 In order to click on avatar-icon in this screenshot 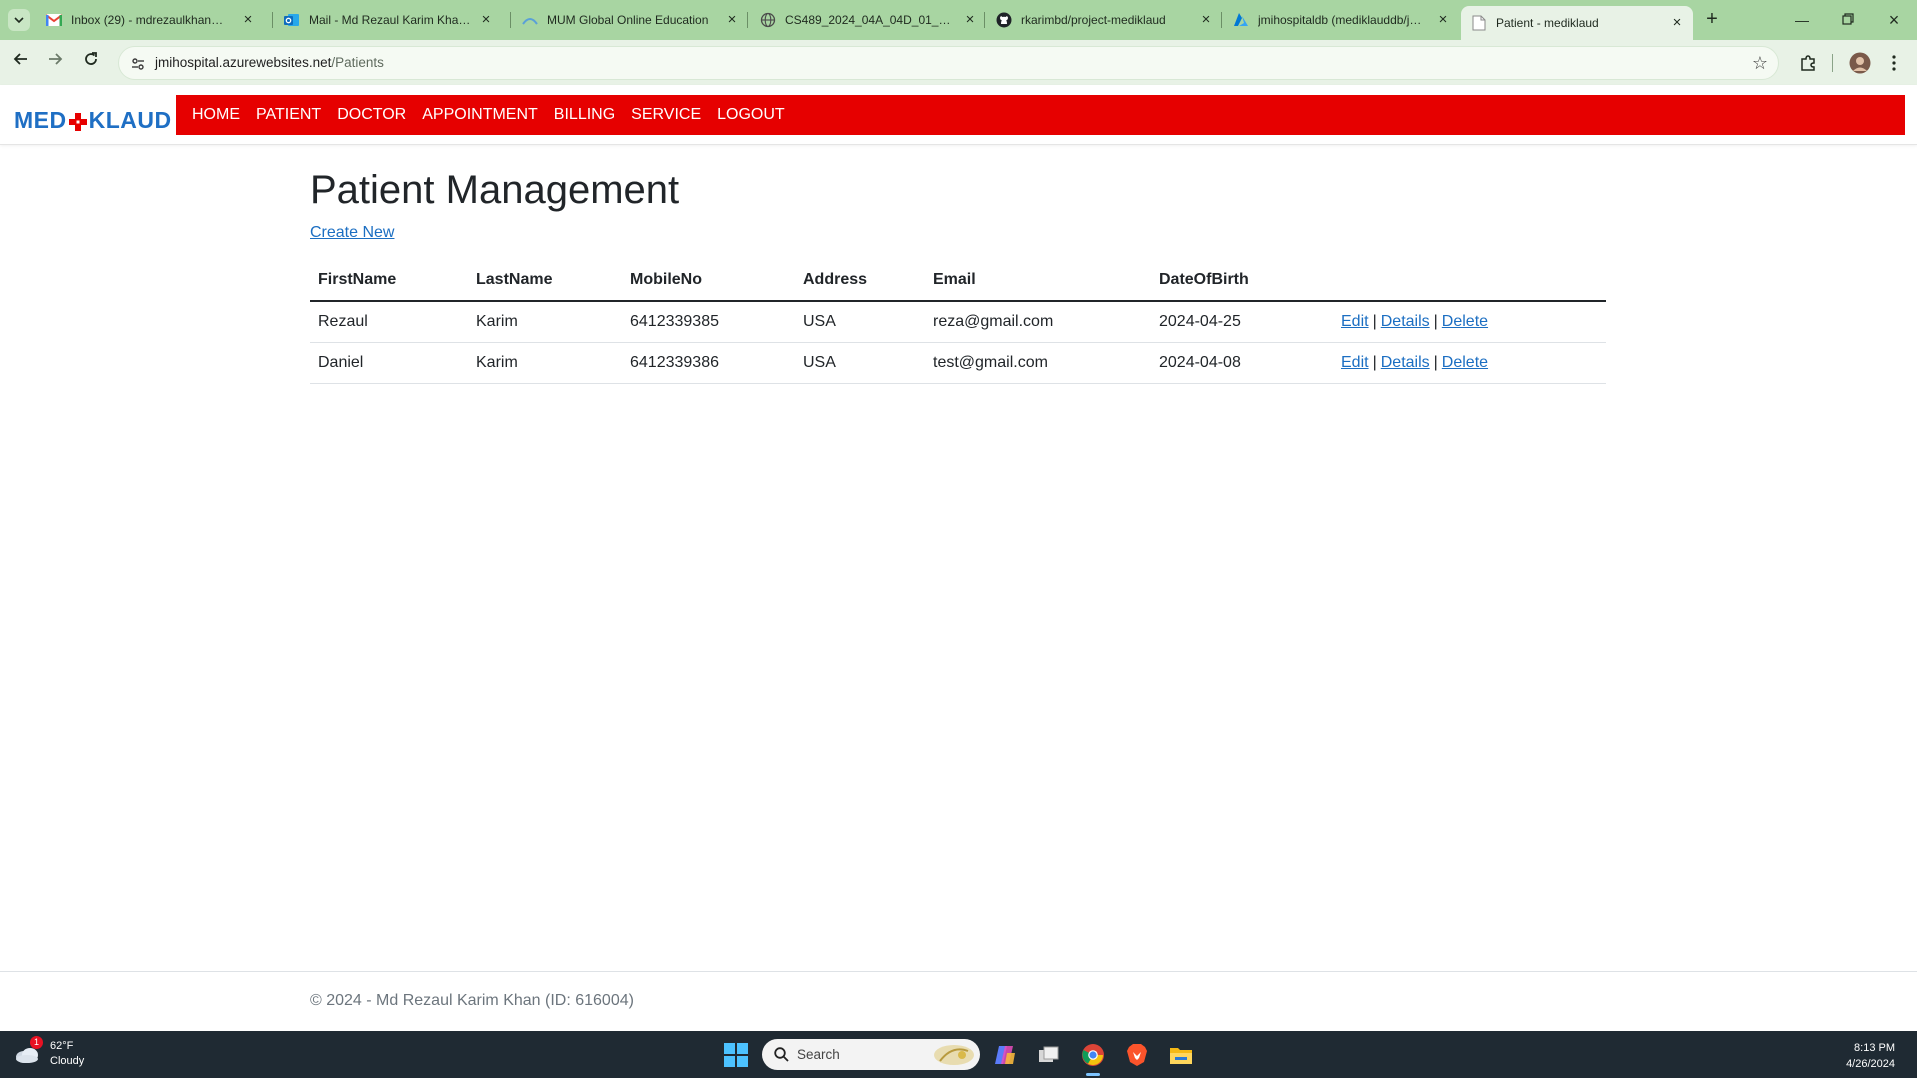, I will do `click(1860, 63)`.